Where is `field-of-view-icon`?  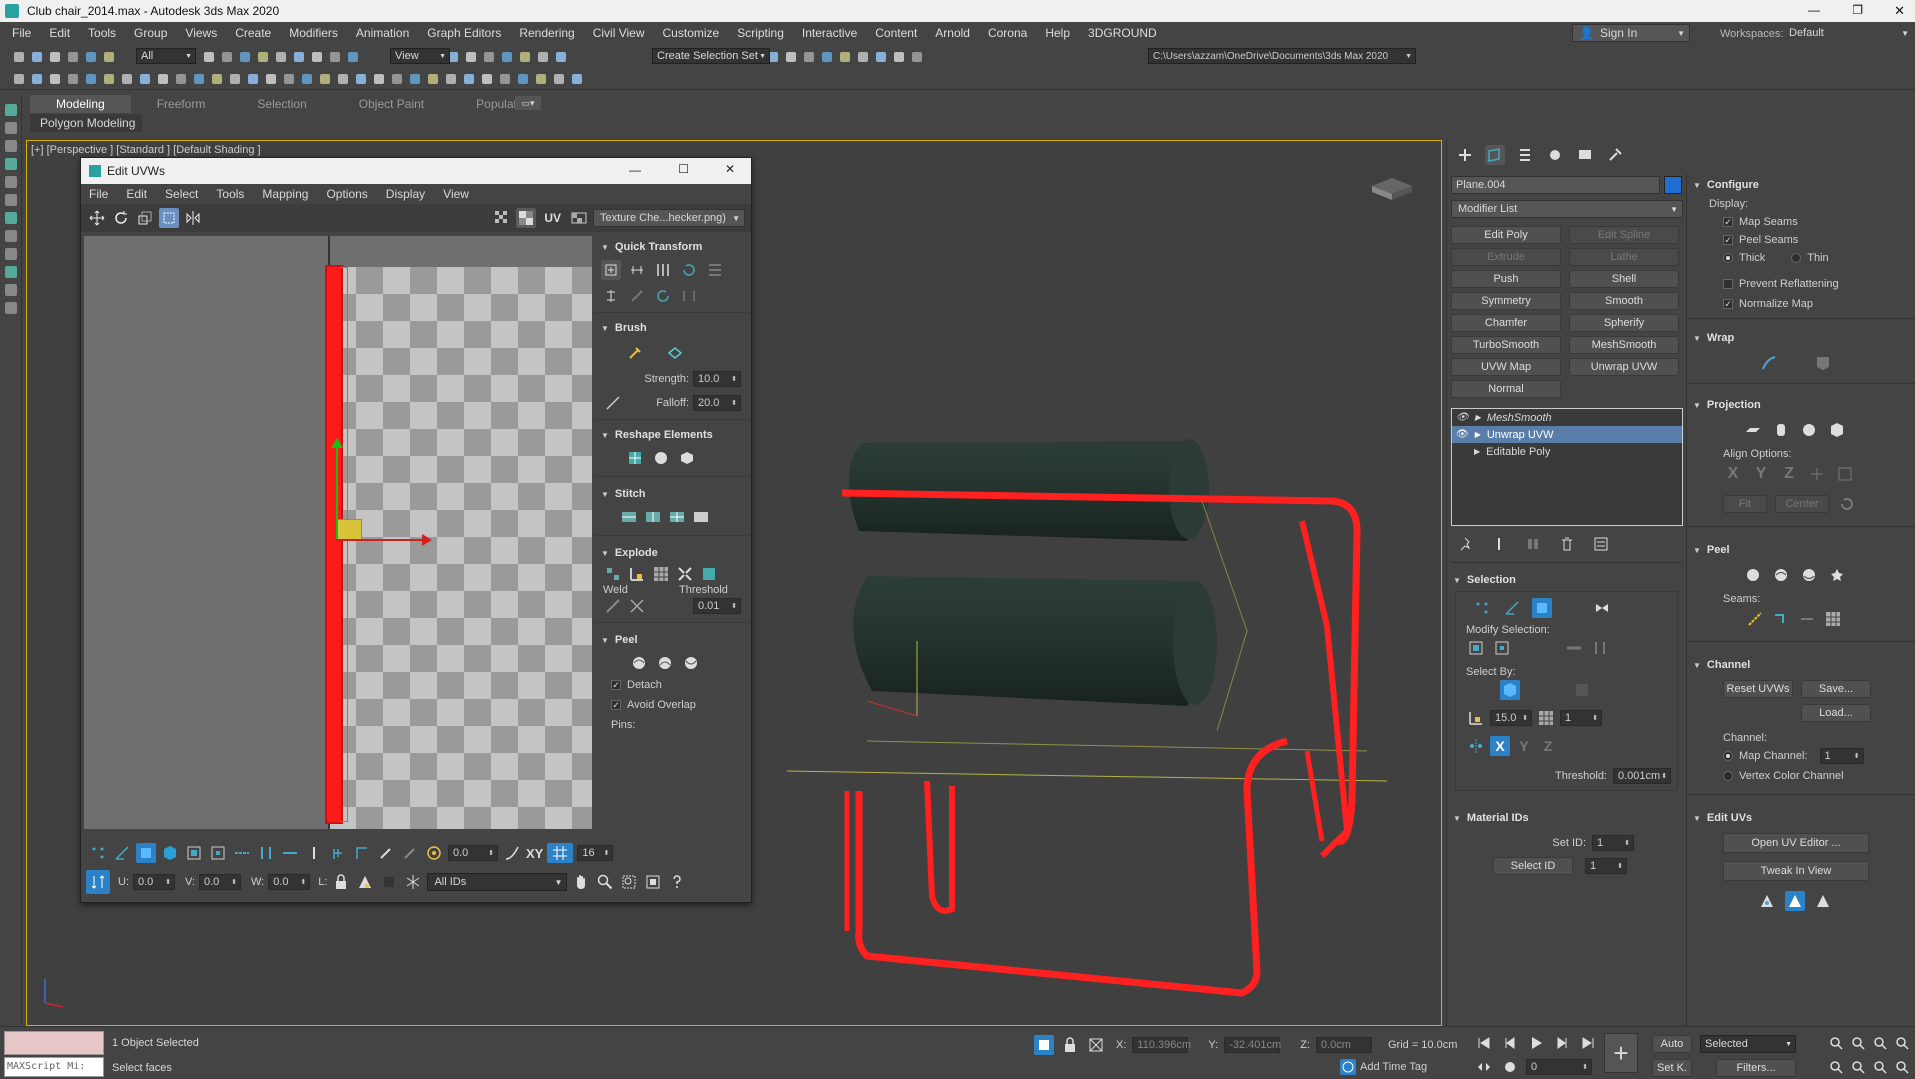
field-of-view-icon is located at coordinates (1836, 1067).